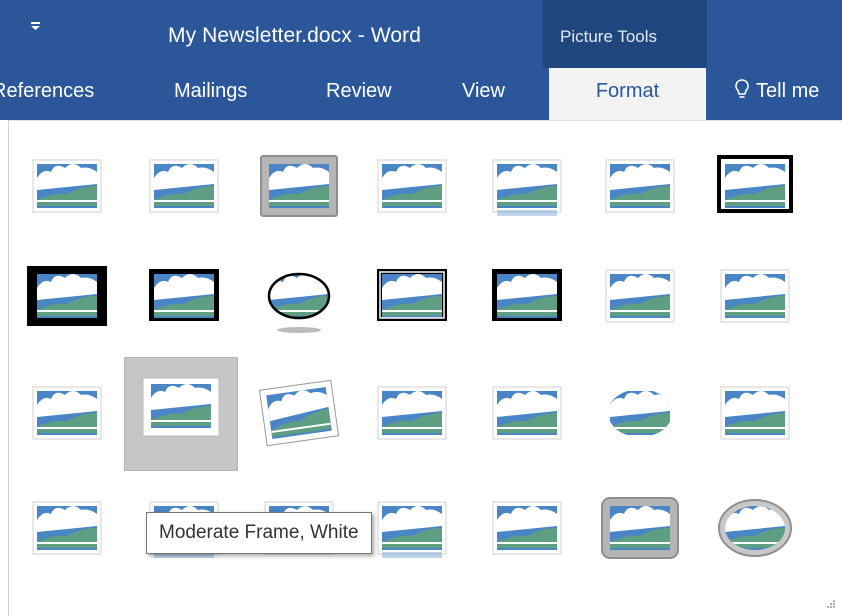 The image size is (842, 616). Describe the element at coordinates (527, 530) in the screenshot. I see `picture-style-beveled-reflection-white` at that location.